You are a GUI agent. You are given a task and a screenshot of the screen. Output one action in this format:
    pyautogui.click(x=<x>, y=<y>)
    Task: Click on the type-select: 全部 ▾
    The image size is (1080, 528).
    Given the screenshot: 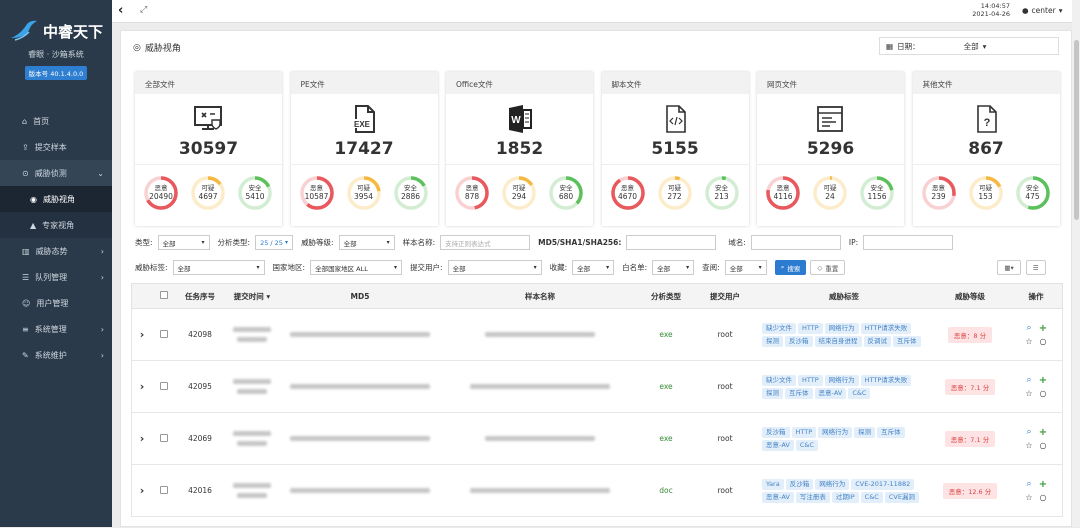 What is the action you would take?
    pyautogui.click(x=183, y=242)
    